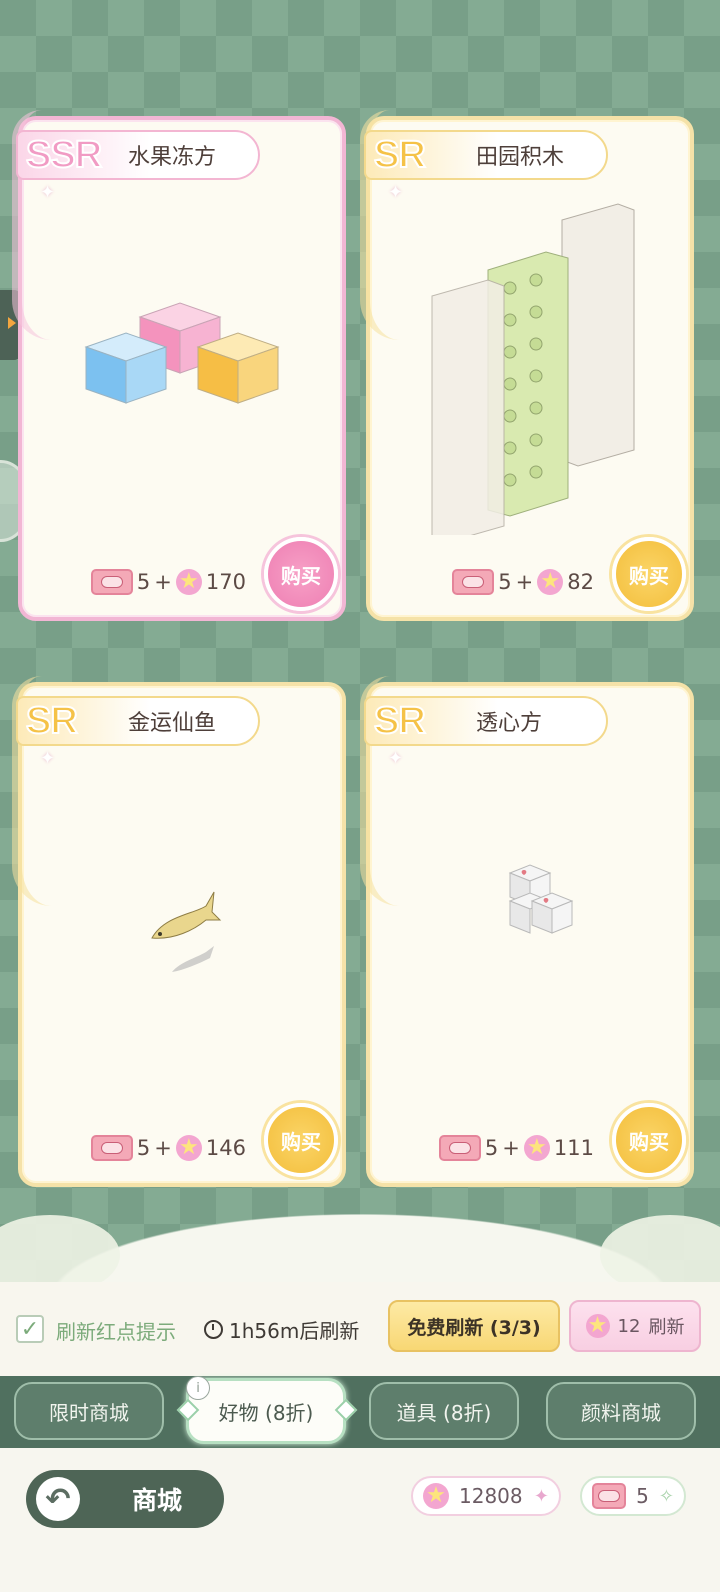  I want to click on card-header: SR 透心方, so click(486, 721).